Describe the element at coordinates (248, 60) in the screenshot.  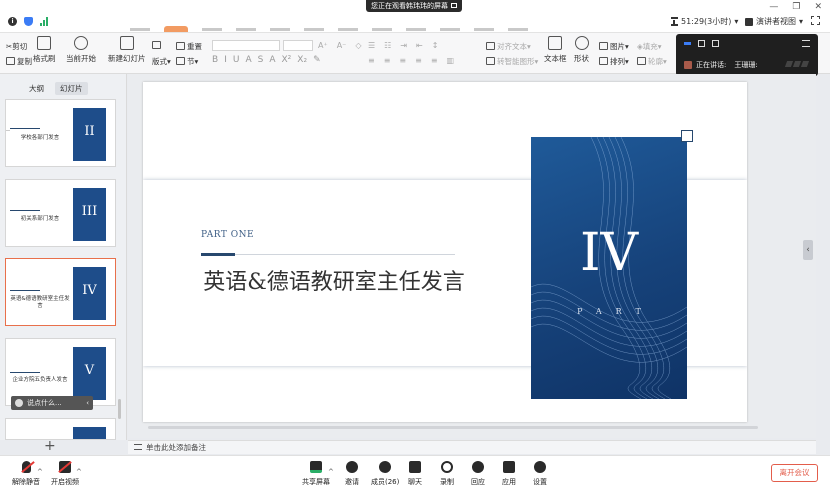
I see `strikethrough-icon: A` at that location.